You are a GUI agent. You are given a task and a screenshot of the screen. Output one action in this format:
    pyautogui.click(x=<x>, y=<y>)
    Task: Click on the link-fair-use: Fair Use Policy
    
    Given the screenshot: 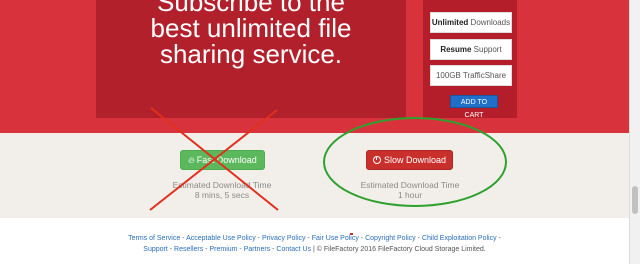 What is the action you would take?
    pyautogui.click(x=335, y=238)
    